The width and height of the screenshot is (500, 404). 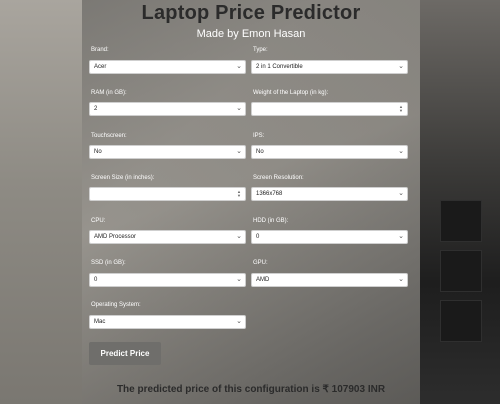 What do you see at coordinates (279, 67) in the screenshot?
I see `type-value: 2 in 1 Convertible` at bounding box center [279, 67].